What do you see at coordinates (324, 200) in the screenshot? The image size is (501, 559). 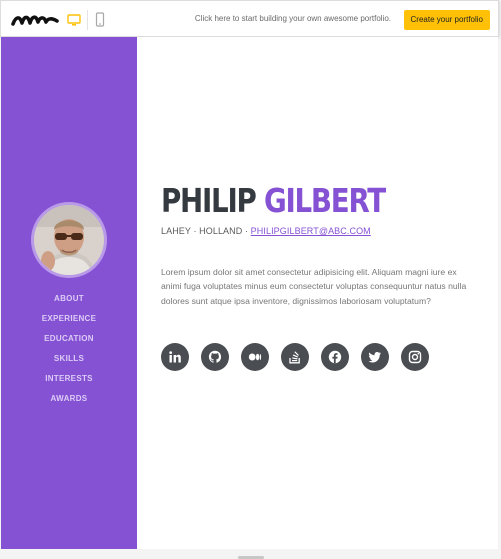 I see `last-name: GILBERT` at bounding box center [324, 200].